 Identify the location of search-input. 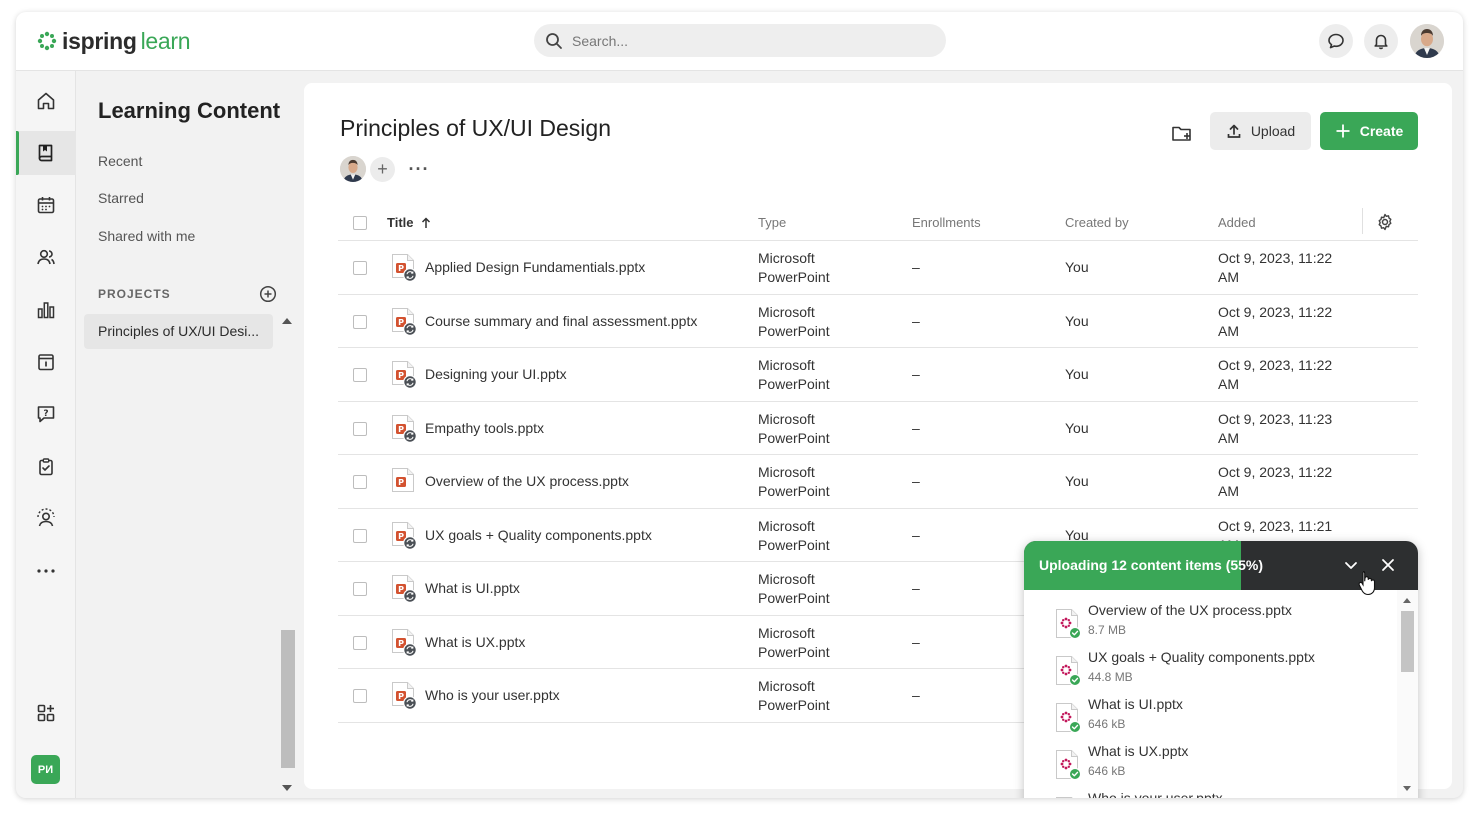
(752, 40).